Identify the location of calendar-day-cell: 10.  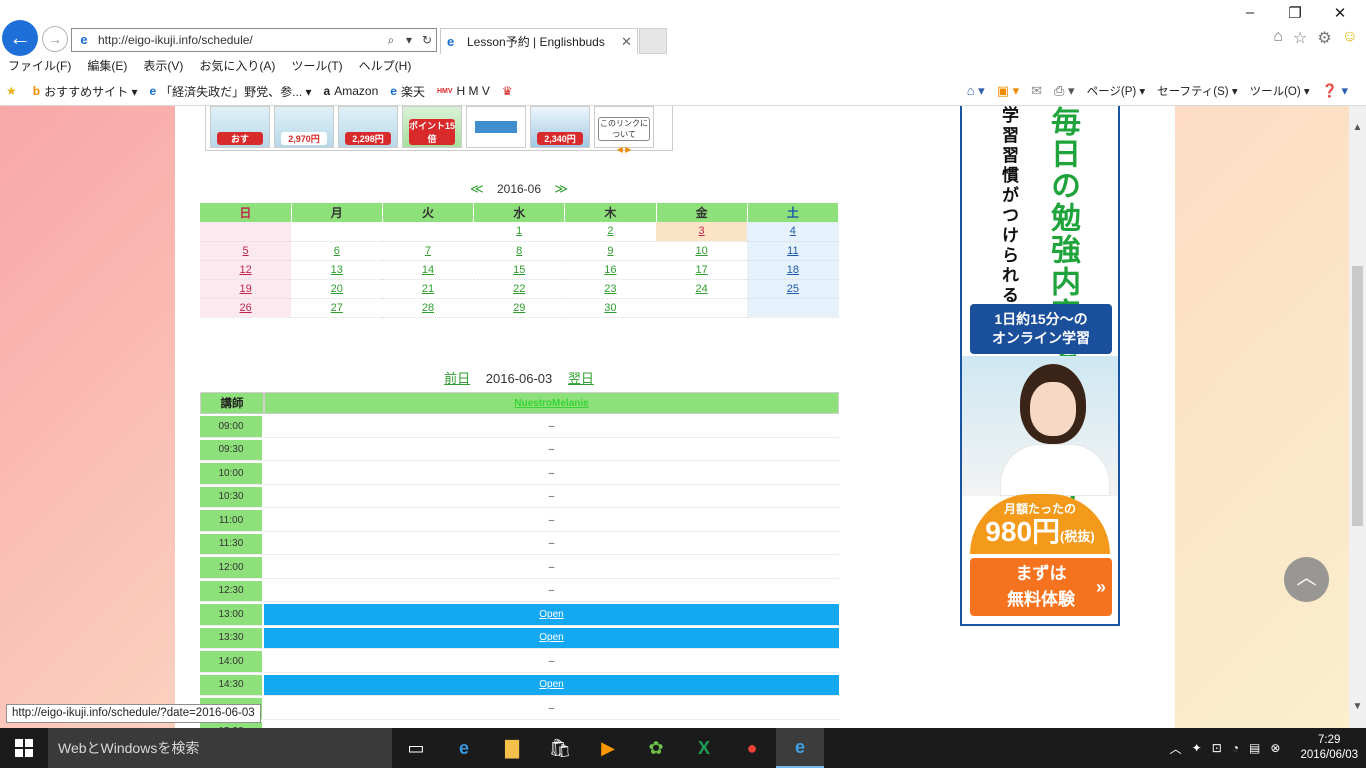
(702, 251).